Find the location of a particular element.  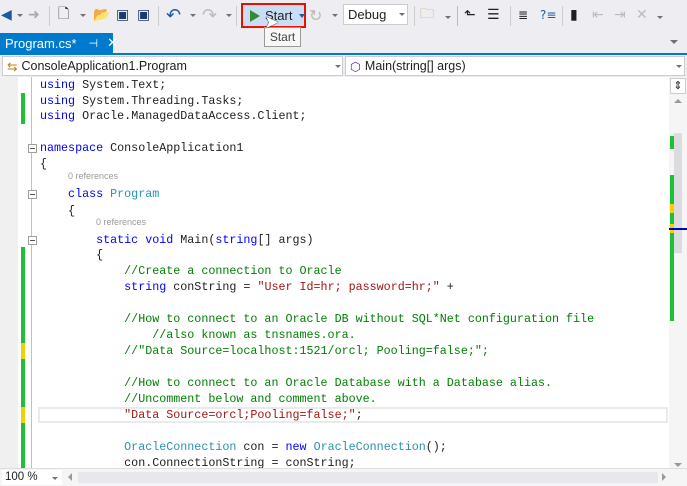

start-dropdown-icon is located at coordinates (302, 15).